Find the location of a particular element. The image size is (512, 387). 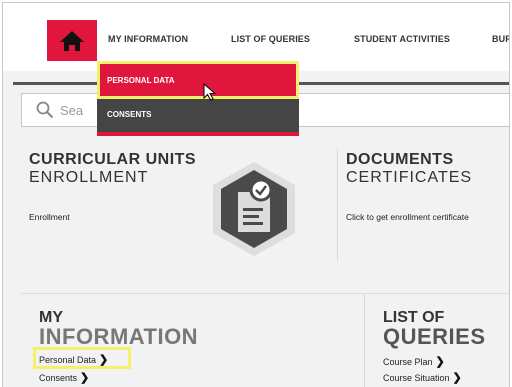

certificate-badge-icon is located at coordinates (254, 209).